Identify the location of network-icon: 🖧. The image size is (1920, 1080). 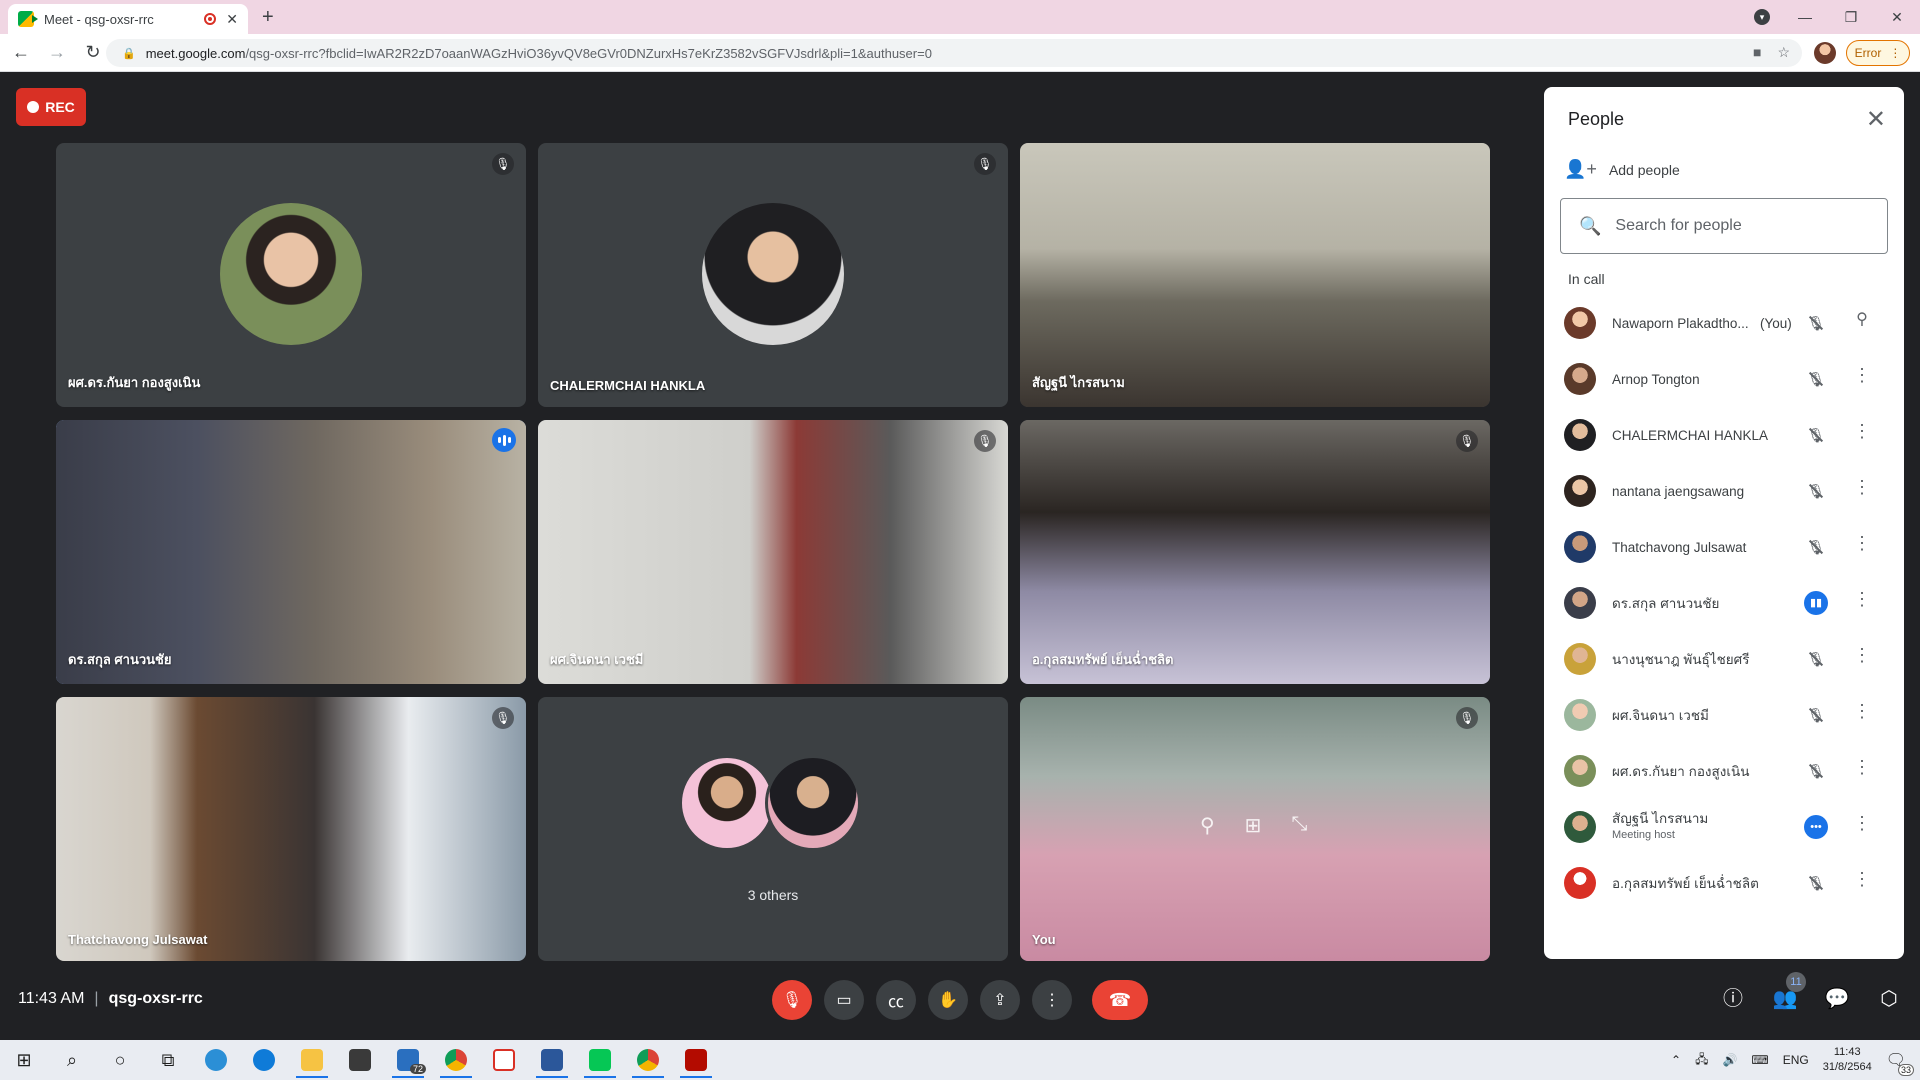
(1701, 1060).